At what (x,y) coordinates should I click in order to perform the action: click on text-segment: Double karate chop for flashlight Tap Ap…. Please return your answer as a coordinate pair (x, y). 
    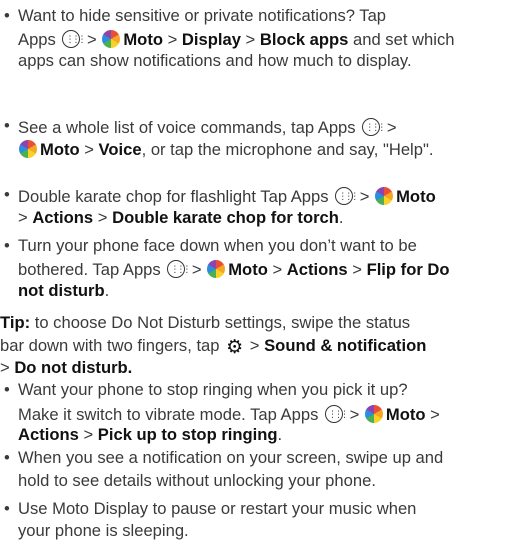
    Looking at the image, I should click on (176, 197).